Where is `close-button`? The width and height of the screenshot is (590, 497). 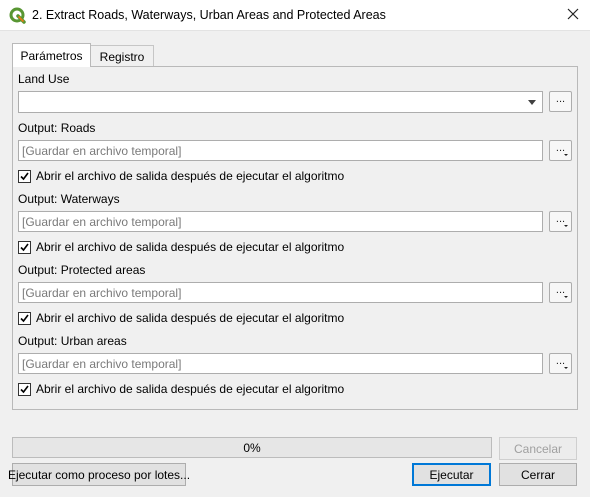
close-button is located at coordinates (573, 15).